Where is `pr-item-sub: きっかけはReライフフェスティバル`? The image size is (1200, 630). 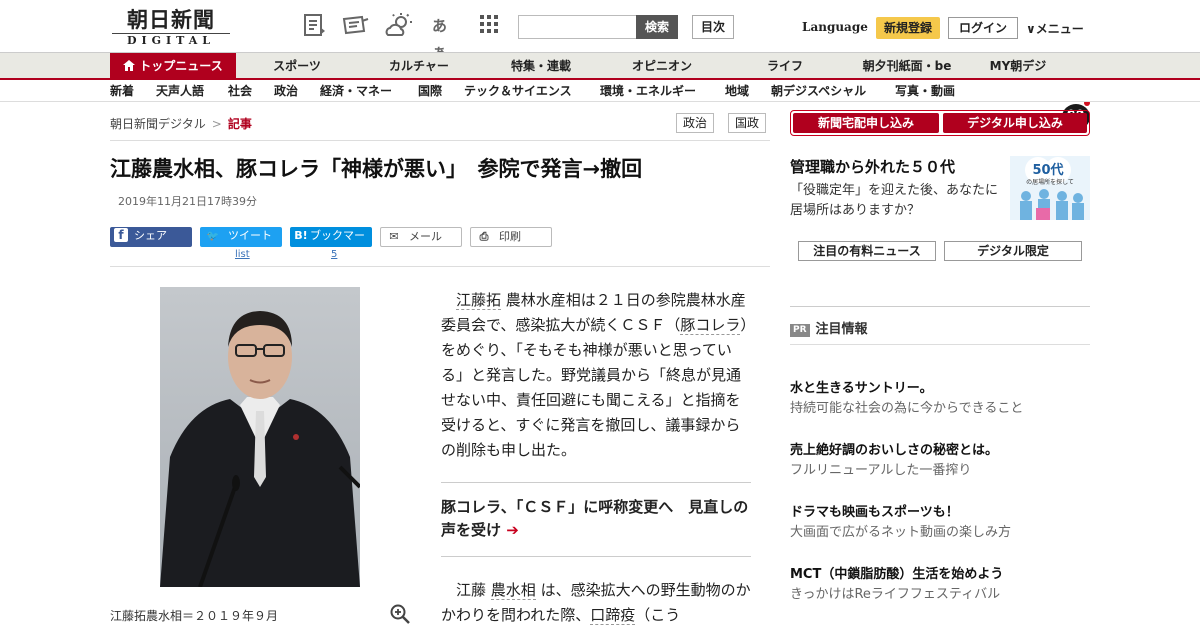 pr-item-sub: きっかけはReライフフェスティバル is located at coordinates (895, 594).